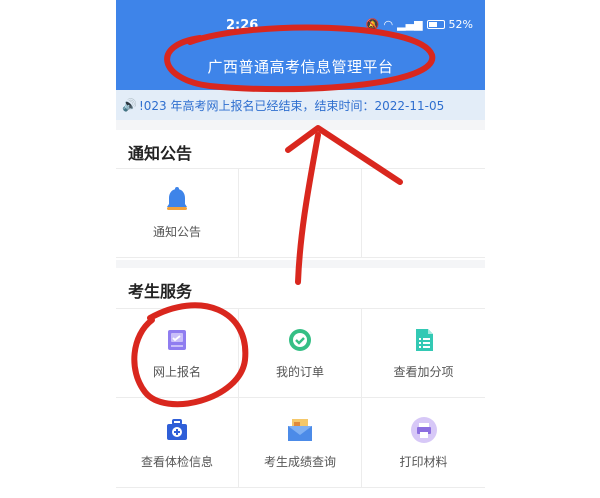 The height and width of the screenshot is (498, 600). What do you see at coordinates (177, 340) in the screenshot?
I see `registration-icon` at bounding box center [177, 340].